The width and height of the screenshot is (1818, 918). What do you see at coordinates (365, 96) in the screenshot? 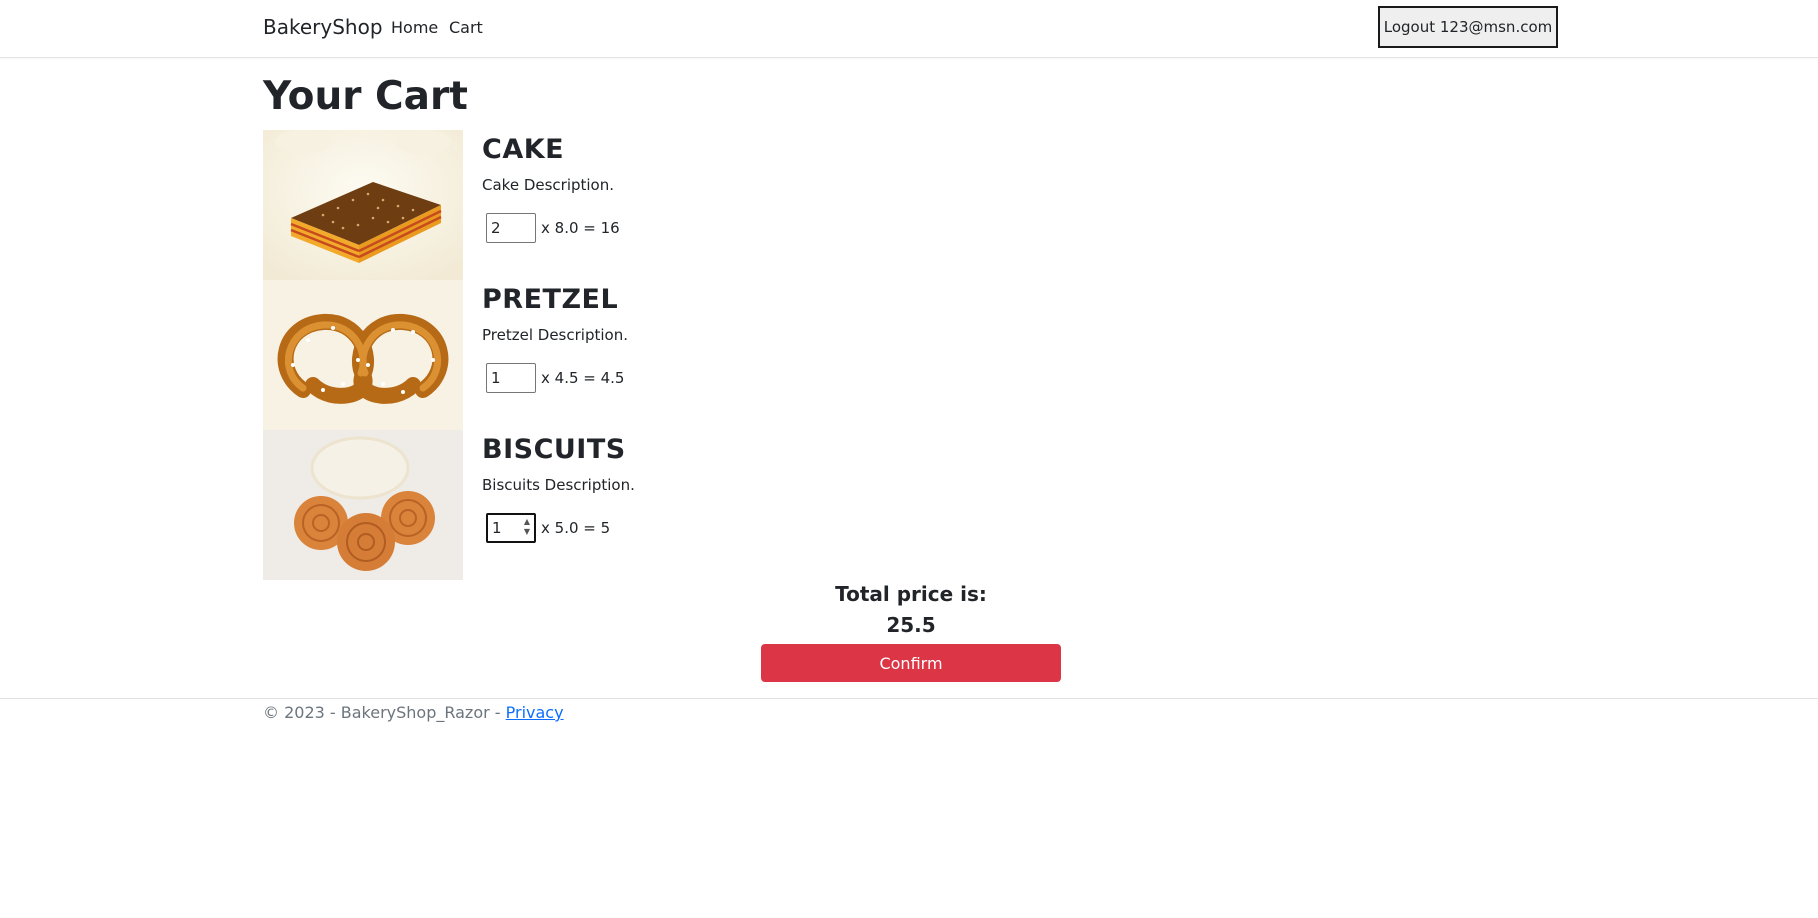
I see `page-title: Your Cart` at bounding box center [365, 96].